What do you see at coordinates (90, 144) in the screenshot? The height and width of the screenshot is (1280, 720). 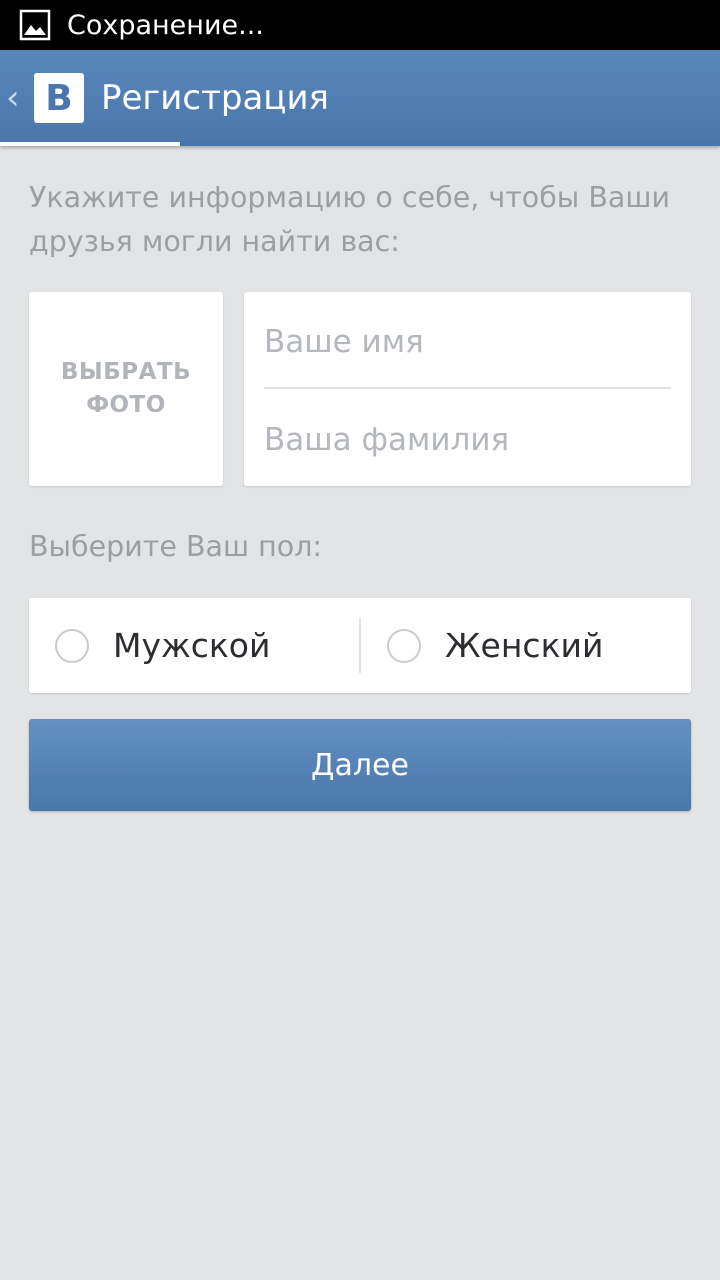 I see `title-underline` at bounding box center [90, 144].